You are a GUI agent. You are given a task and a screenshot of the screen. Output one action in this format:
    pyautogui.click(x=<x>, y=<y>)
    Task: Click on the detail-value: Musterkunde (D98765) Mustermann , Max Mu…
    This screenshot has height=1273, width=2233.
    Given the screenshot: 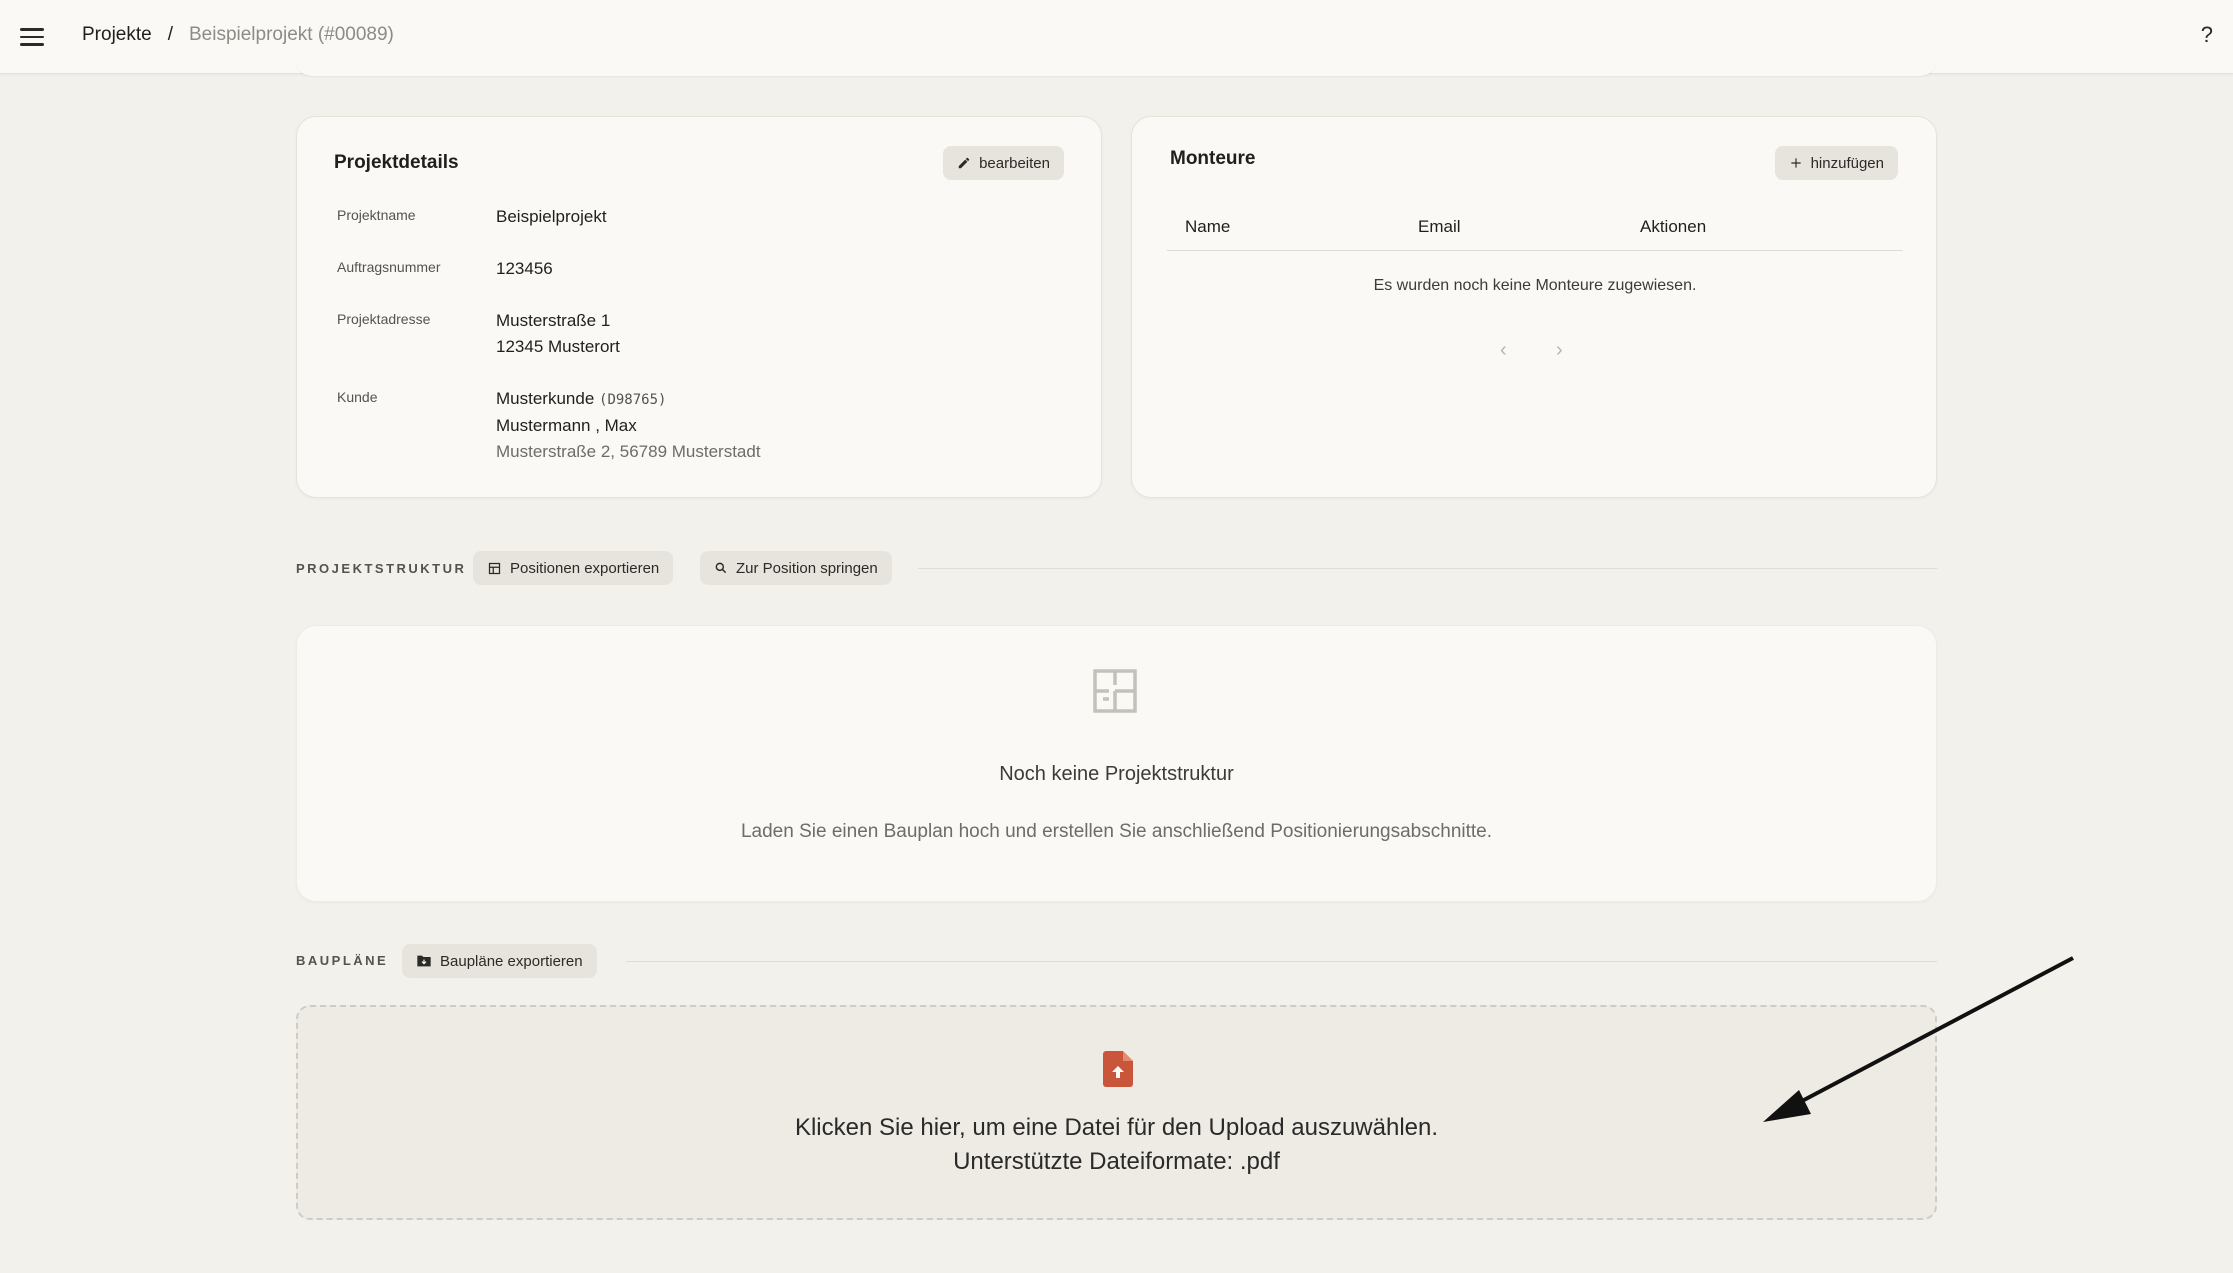 What is the action you would take?
    pyautogui.click(x=628, y=425)
    